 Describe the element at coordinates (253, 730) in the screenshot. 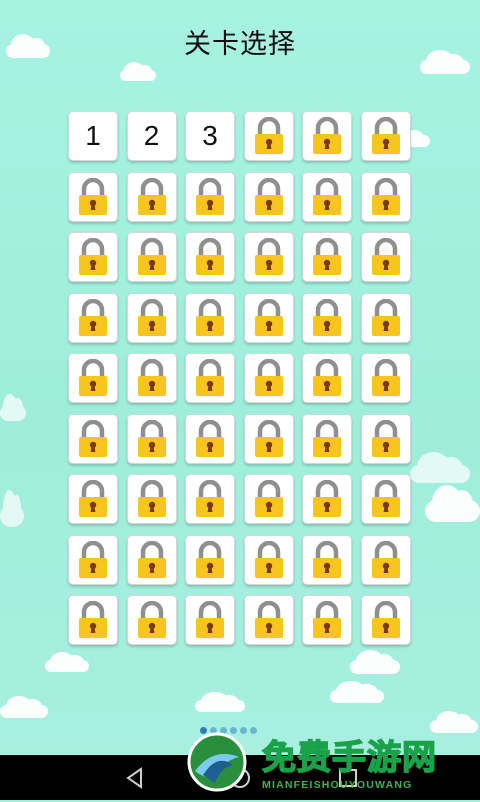

I see `page-dot` at that location.